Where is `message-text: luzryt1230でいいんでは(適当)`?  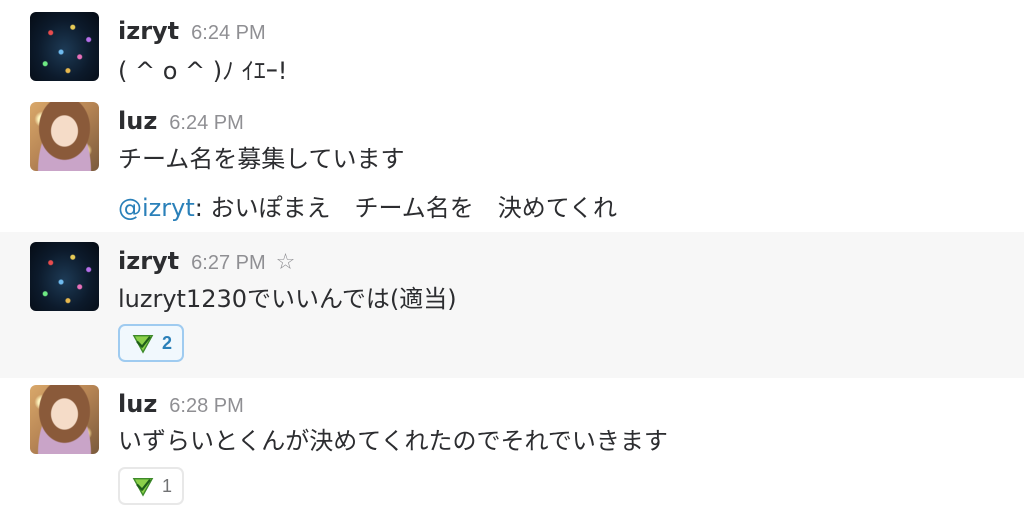 message-text: luzryt1230でいいんでは(適当) is located at coordinates (287, 299).